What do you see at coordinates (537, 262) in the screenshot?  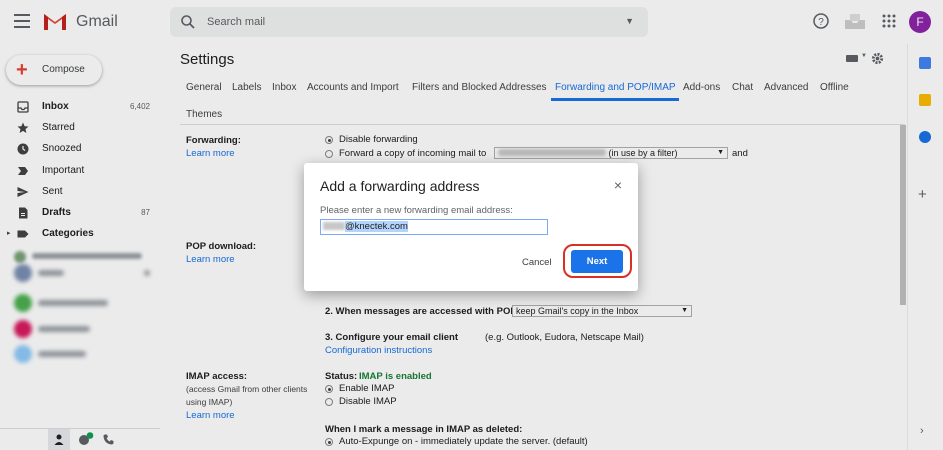 I see `cancel-button: Cancel` at bounding box center [537, 262].